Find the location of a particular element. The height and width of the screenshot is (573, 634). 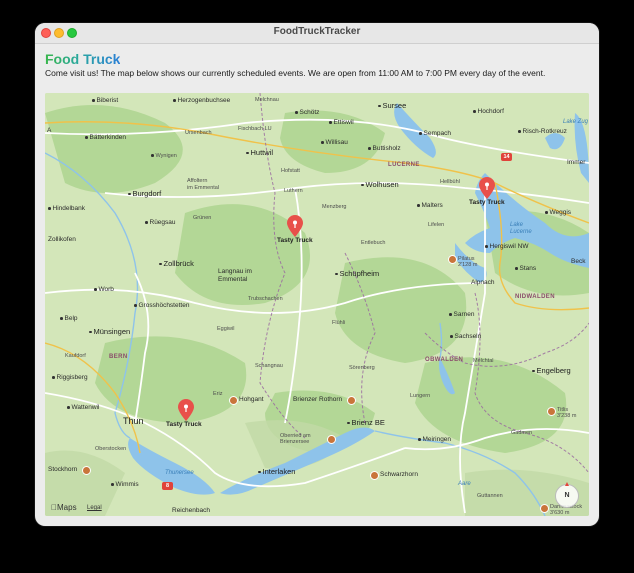

place-label: Lifelen is located at coordinates (436, 225).